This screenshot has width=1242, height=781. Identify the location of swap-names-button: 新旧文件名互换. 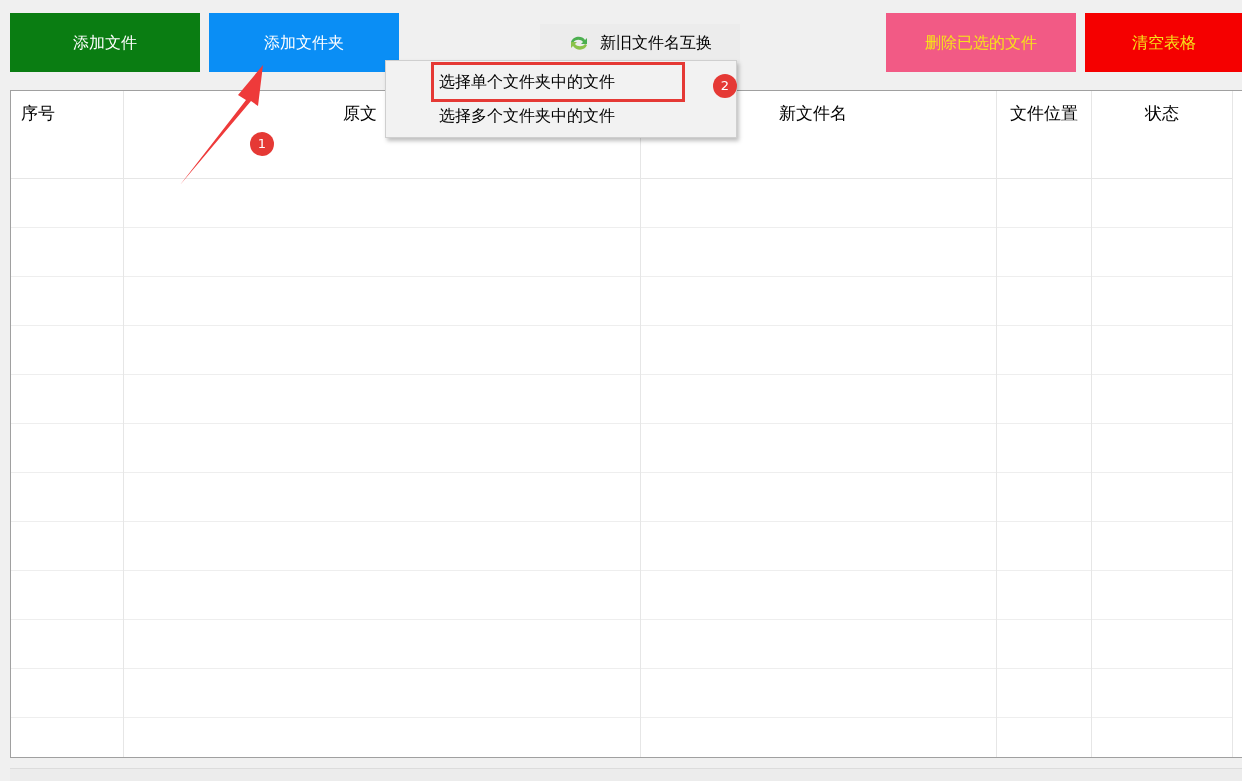
(640, 43).